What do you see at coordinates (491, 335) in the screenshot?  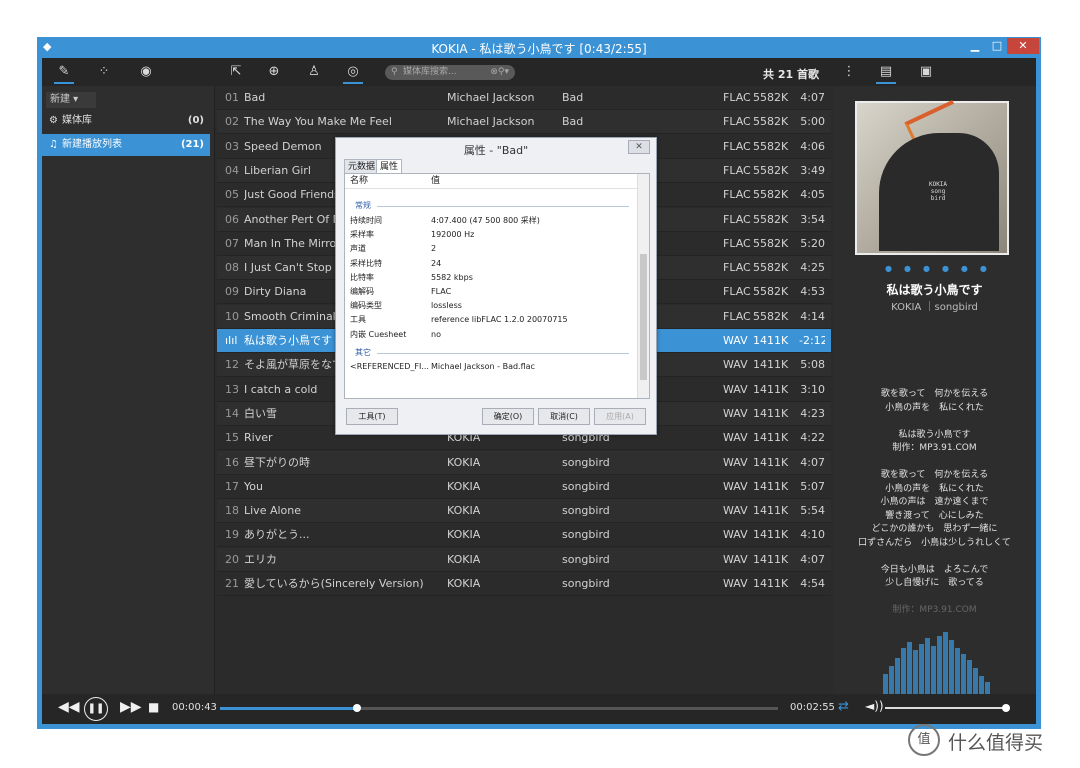 I see `table-row: 内嵌 Cuesheet no` at bounding box center [491, 335].